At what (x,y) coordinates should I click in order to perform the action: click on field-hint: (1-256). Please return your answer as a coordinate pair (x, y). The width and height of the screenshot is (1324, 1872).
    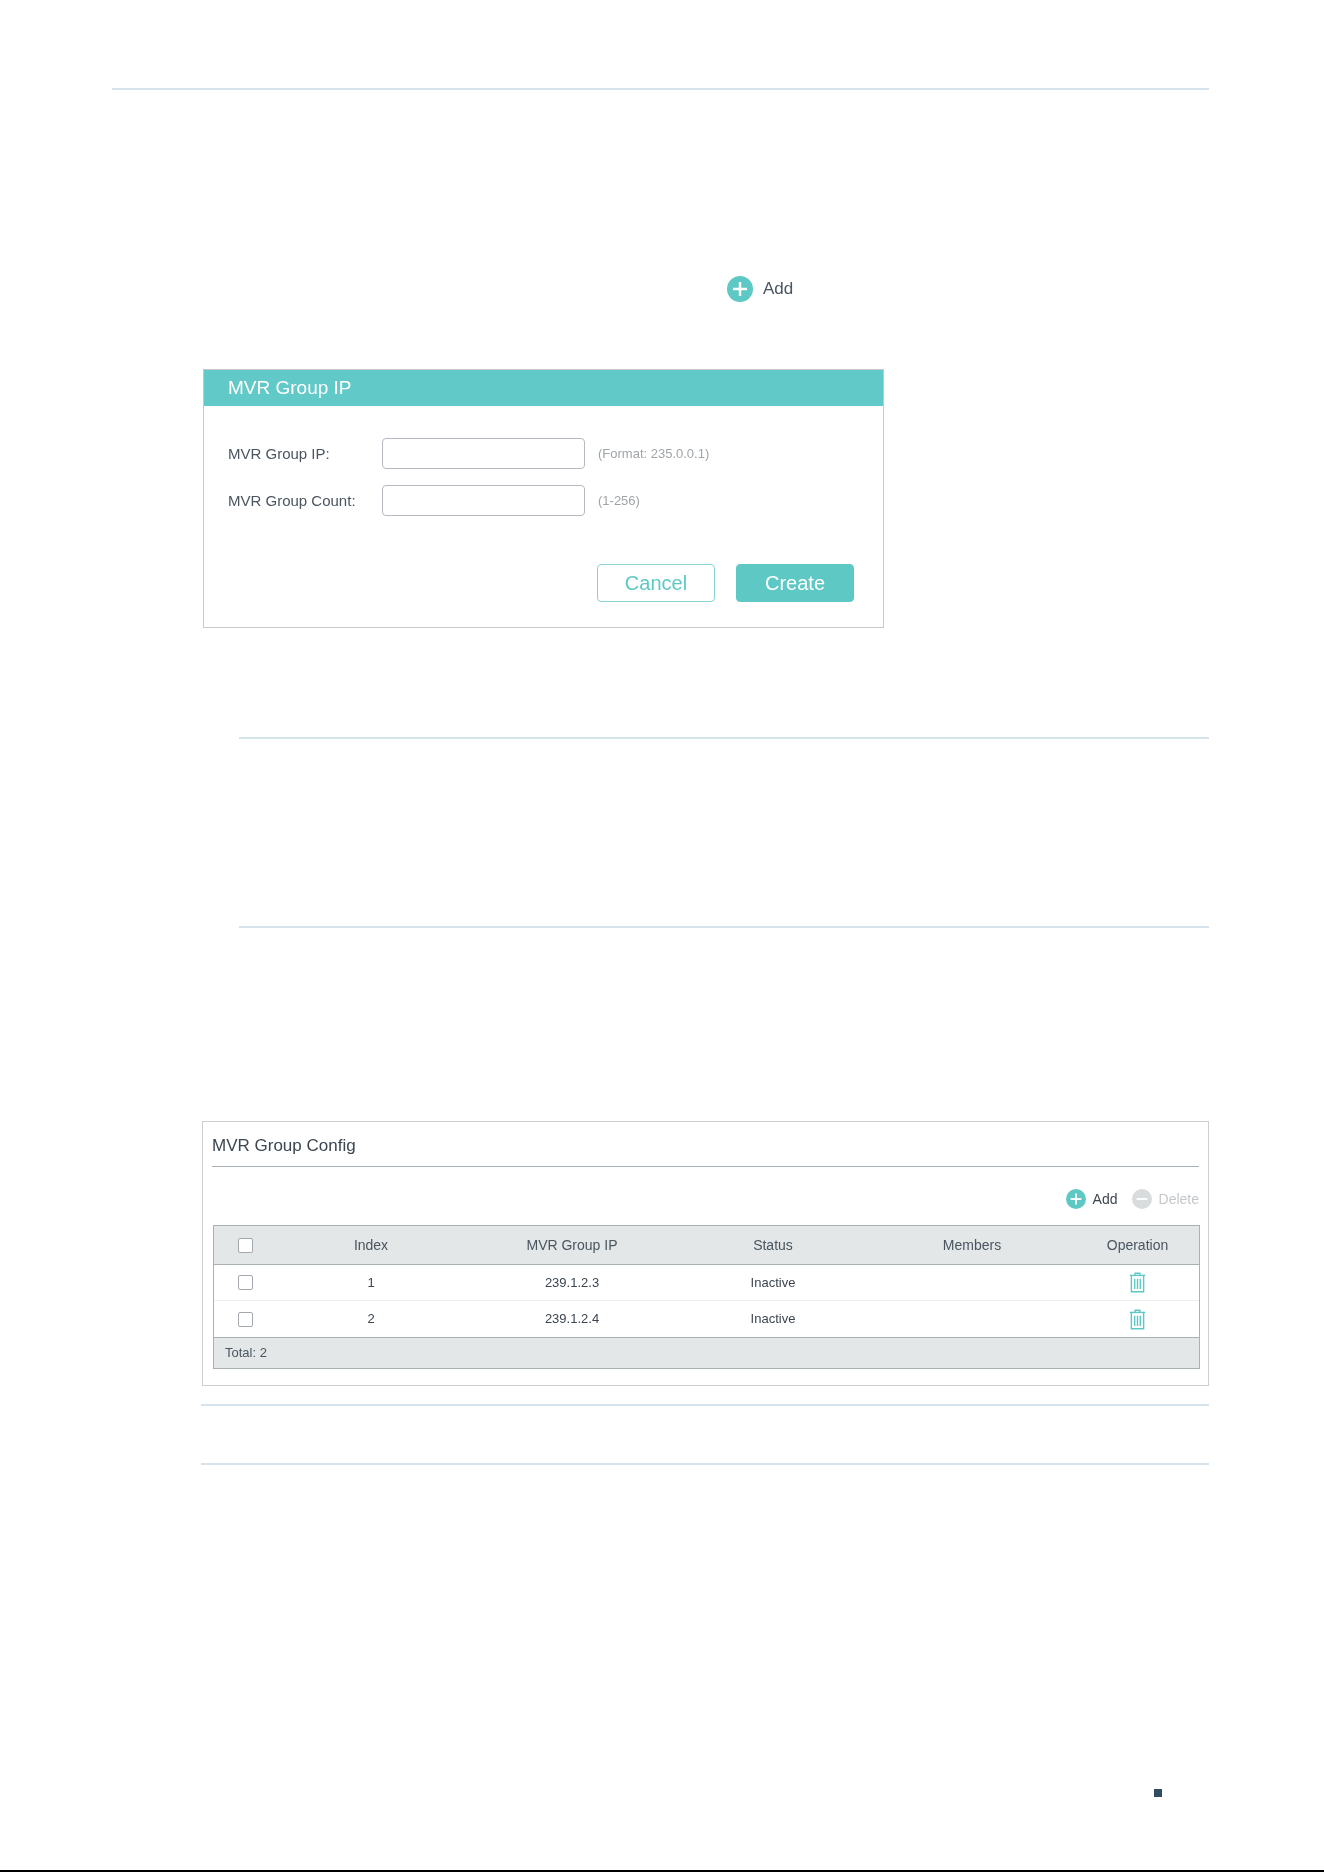
    Looking at the image, I should click on (619, 500).